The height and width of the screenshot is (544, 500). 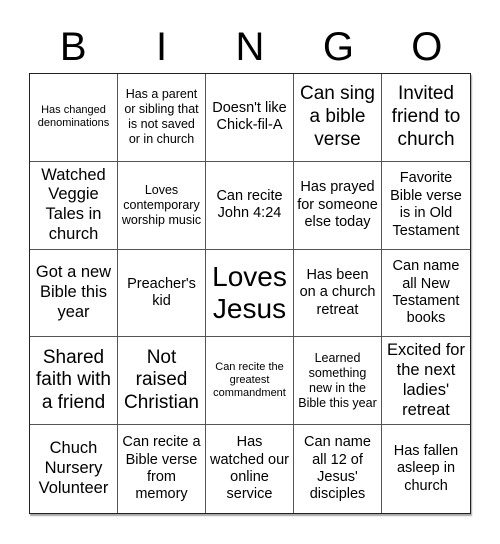 I want to click on bingo-header: B I N G O, so click(x=250, y=47).